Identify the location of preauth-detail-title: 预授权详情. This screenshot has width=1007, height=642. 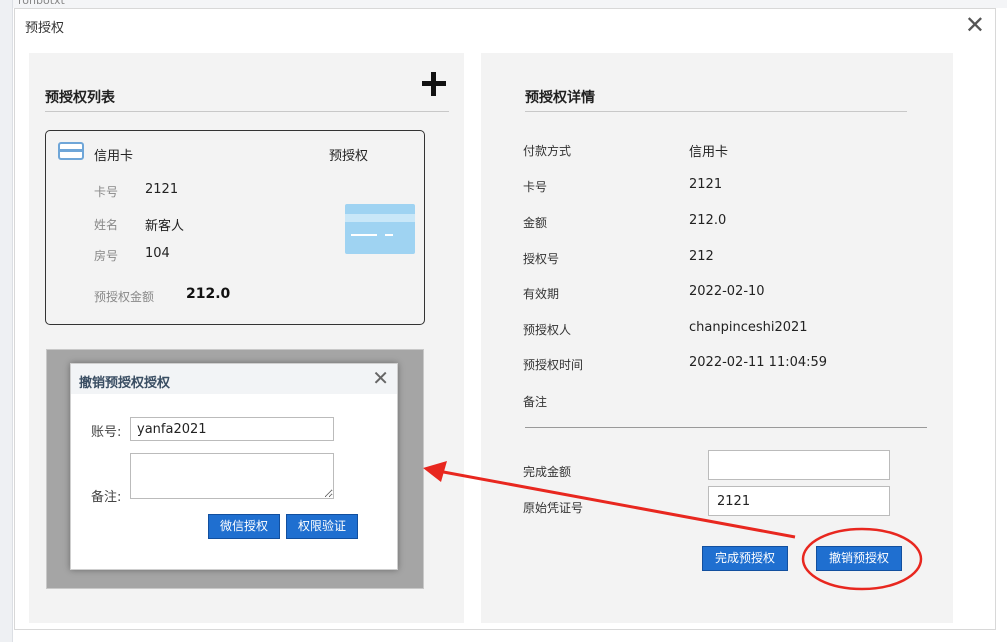
(560, 98).